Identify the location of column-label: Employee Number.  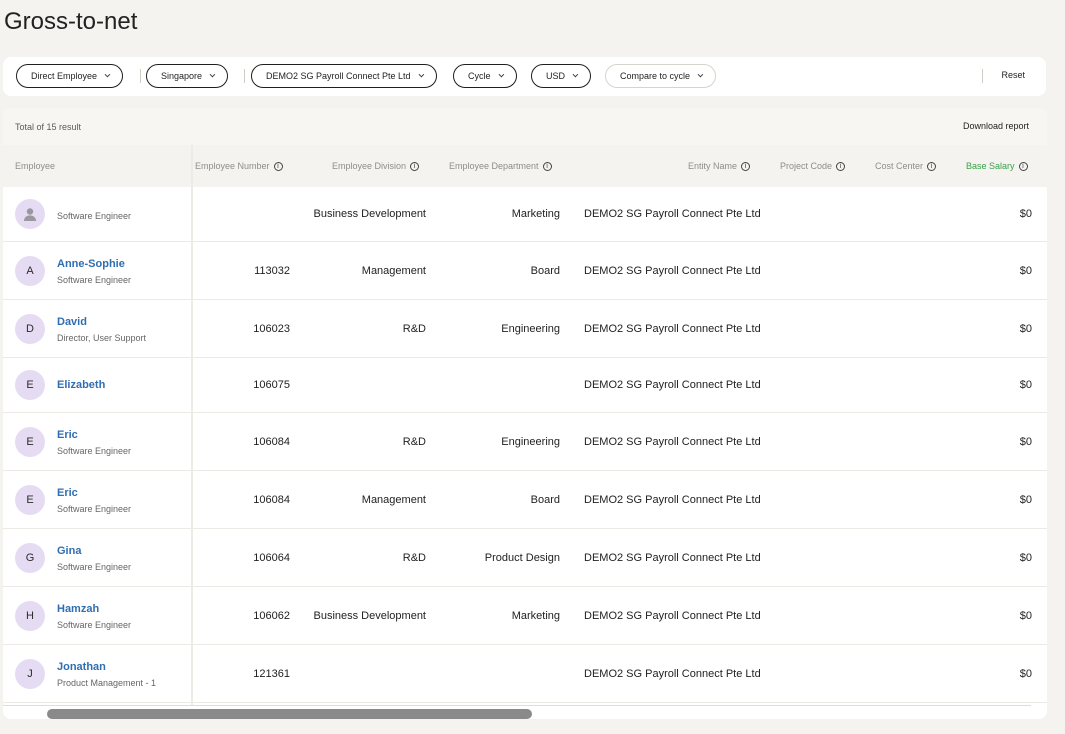
(232, 166).